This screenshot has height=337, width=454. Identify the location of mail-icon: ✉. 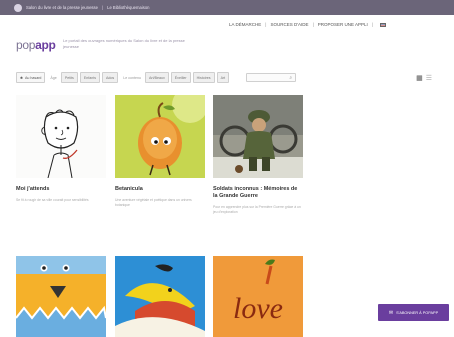
(391, 312).